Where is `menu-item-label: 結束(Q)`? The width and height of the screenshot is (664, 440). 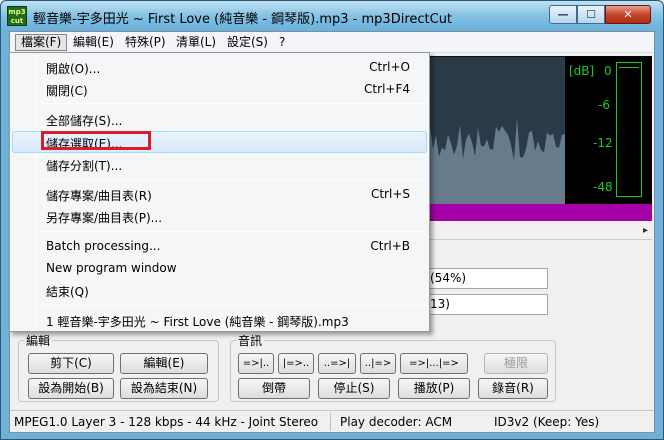 menu-item-label: 結束(Q) is located at coordinates (67, 292).